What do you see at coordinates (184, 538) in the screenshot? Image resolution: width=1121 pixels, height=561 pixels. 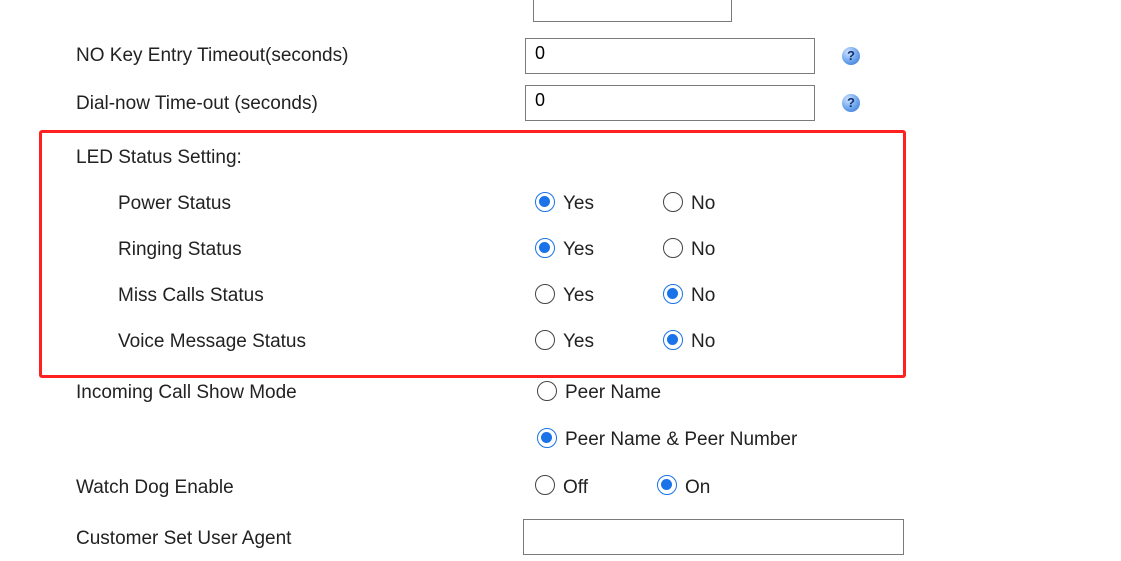 I see `customer-set-user-agent-label: Customer Set User Agent` at bounding box center [184, 538].